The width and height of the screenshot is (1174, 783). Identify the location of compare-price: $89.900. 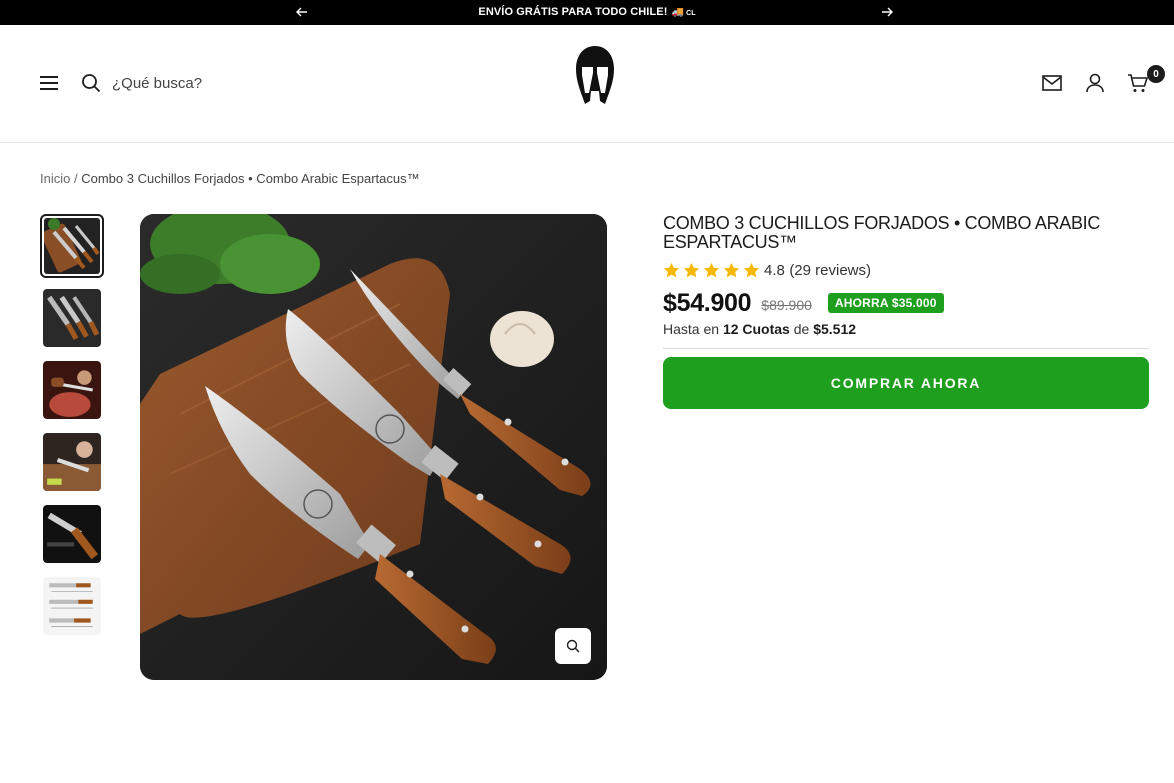
(786, 305).